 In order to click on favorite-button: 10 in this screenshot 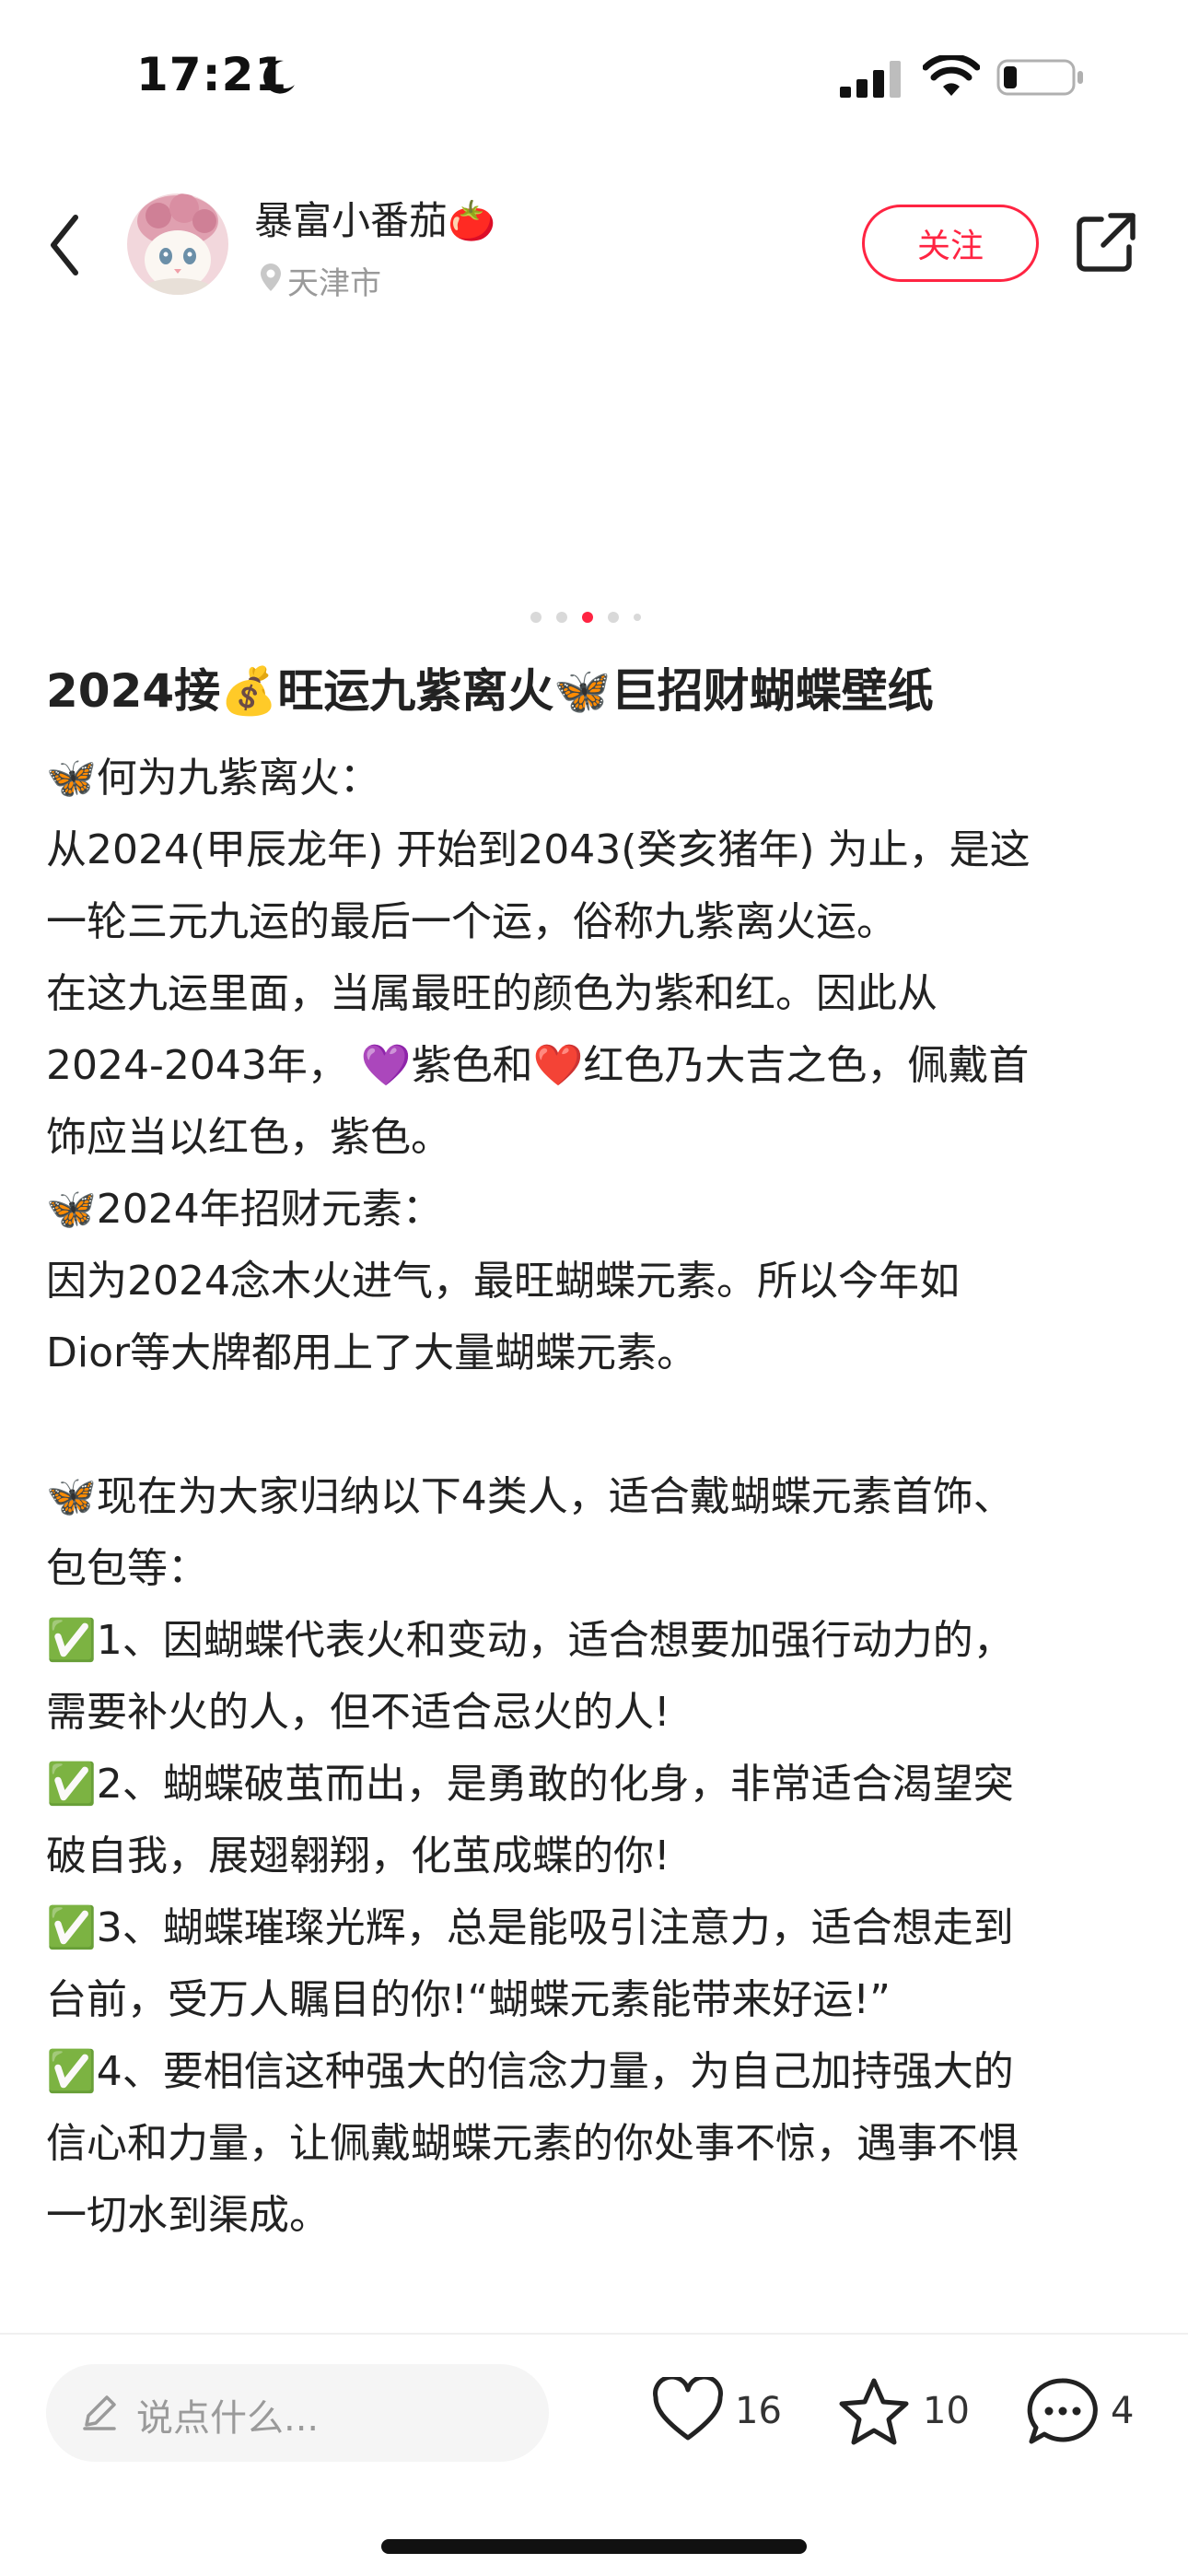, I will do `click(904, 2413)`.